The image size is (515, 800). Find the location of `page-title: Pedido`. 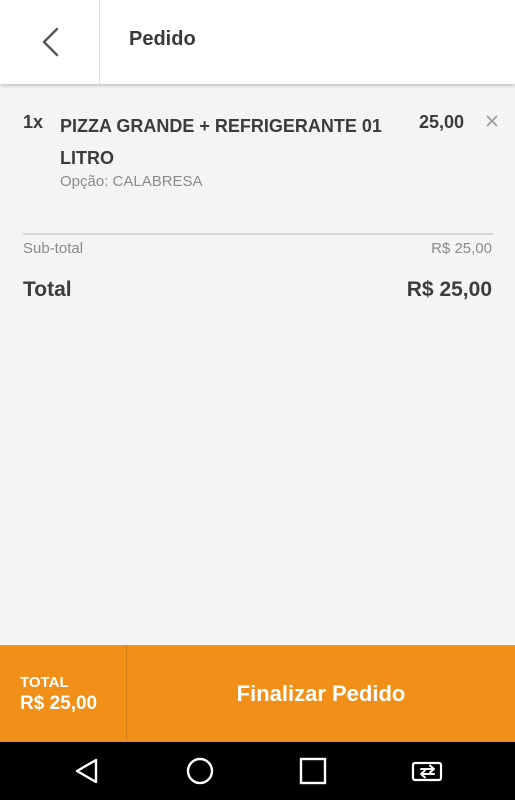

page-title: Pedido is located at coordinates (162, 39).